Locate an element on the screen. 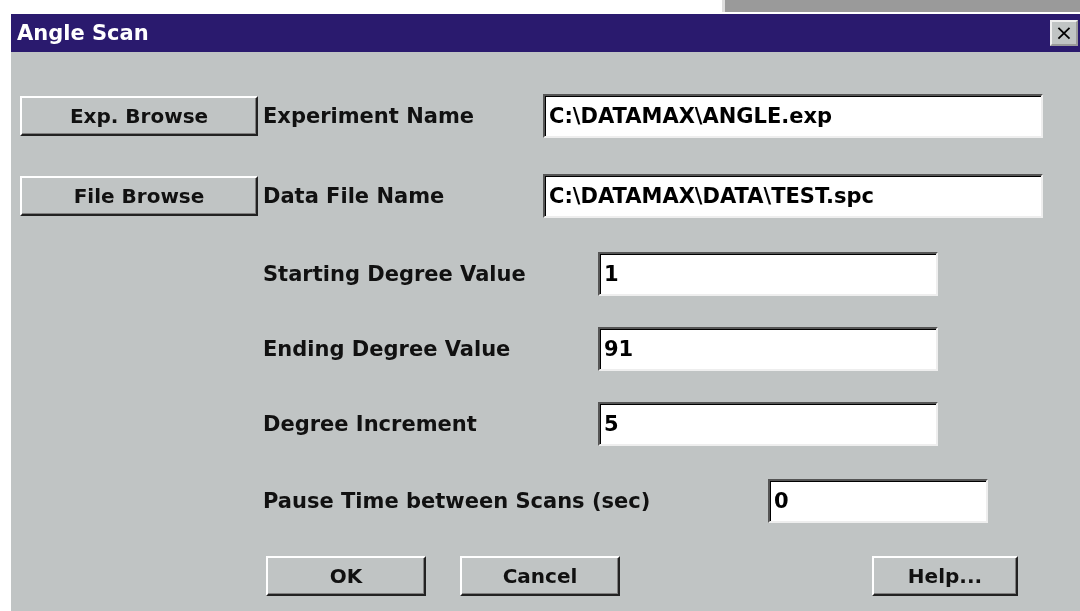 This screenshot has width=1080, height=611. field-label: Experiment Name is located at coordinates (369, 116).